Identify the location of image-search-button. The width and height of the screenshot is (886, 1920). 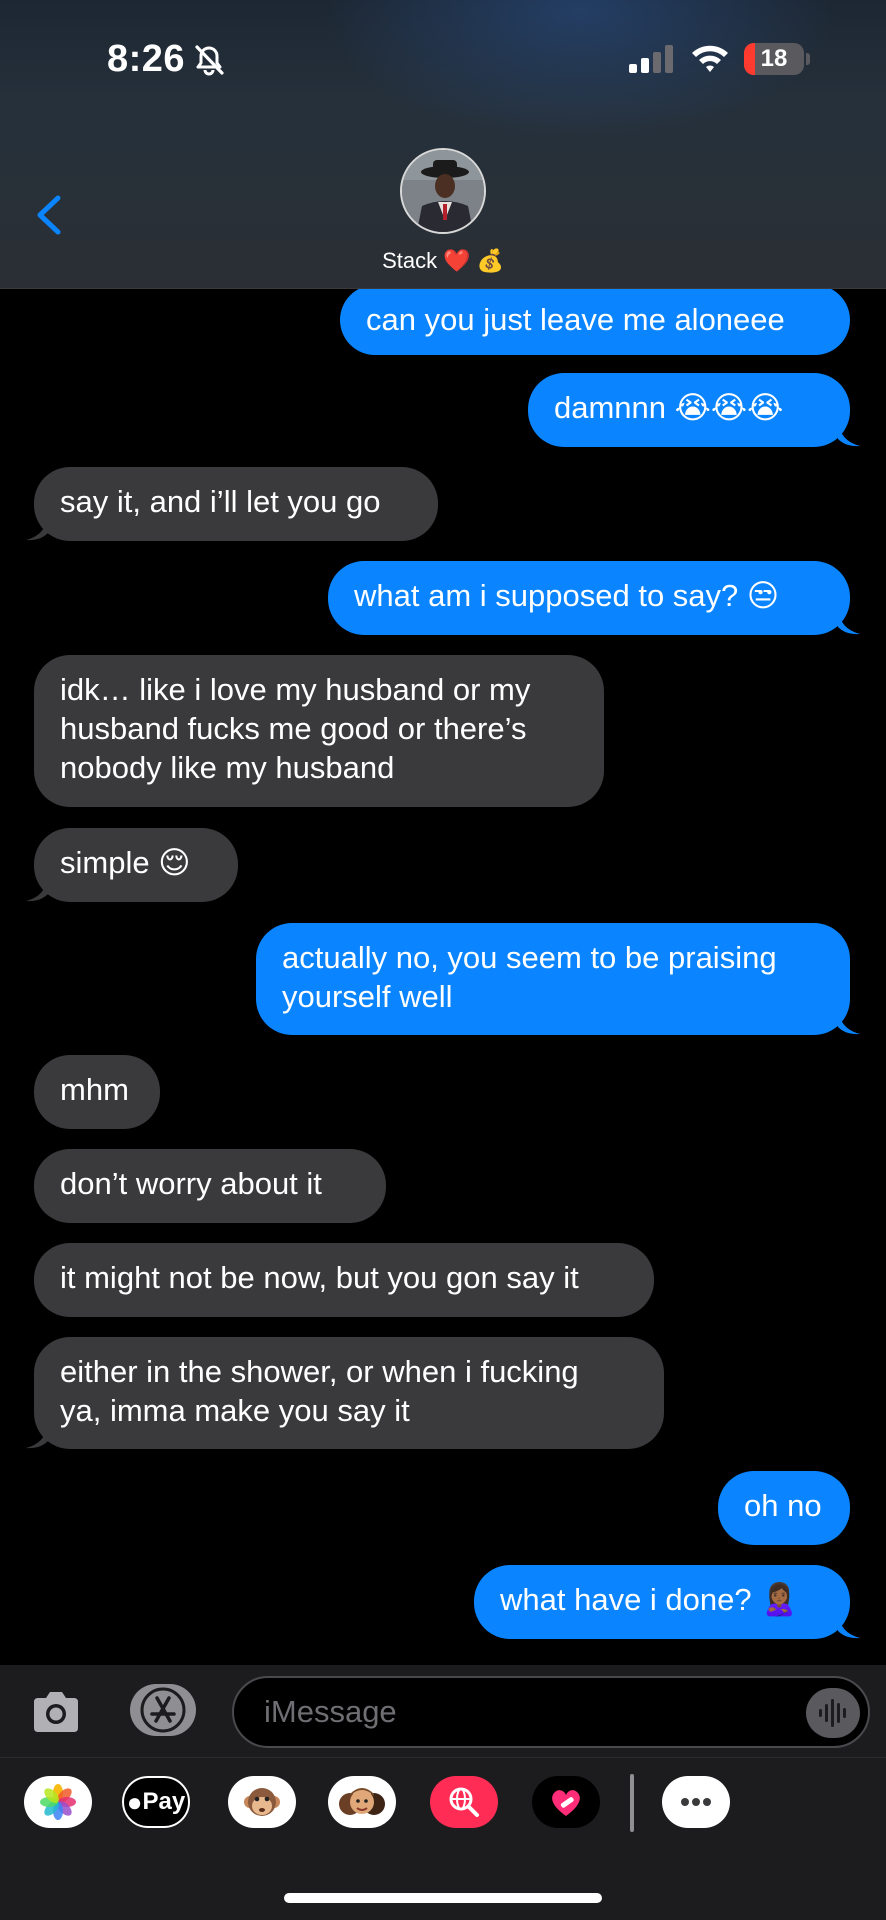
(464, 1802).